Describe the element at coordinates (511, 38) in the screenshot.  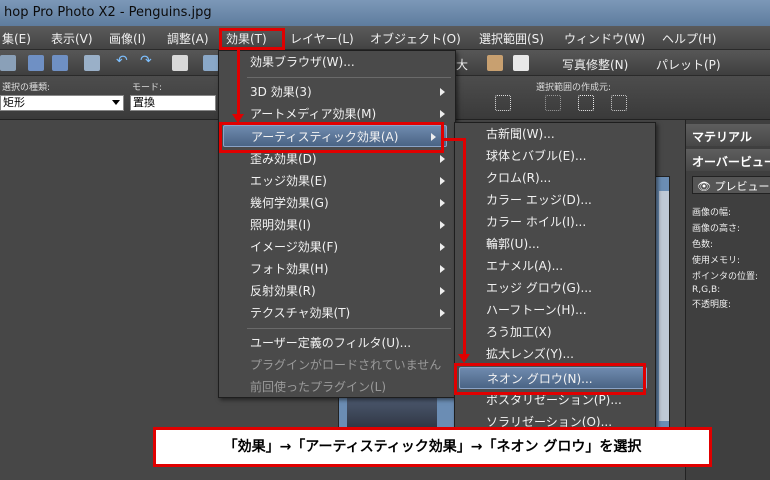
I see `menu-selection: 選択範囲(S)` at that location.